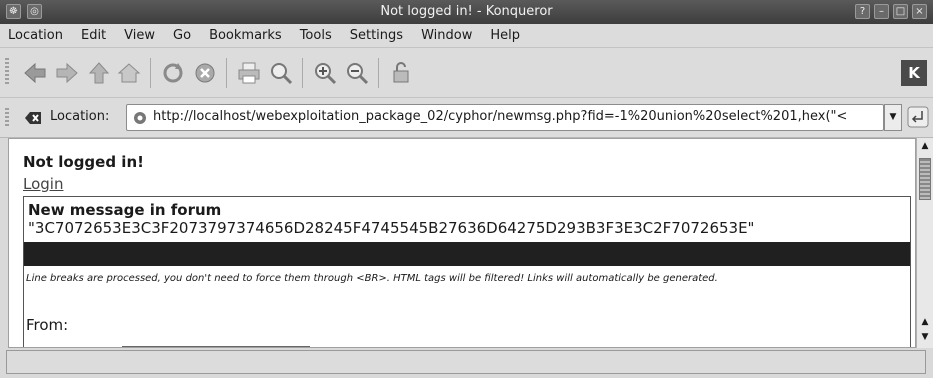 The image size is (933, 378). What do you see at coordinates (205, 73) in the screenshot?
I see `stop-icon` at bounding box center [205, 73].